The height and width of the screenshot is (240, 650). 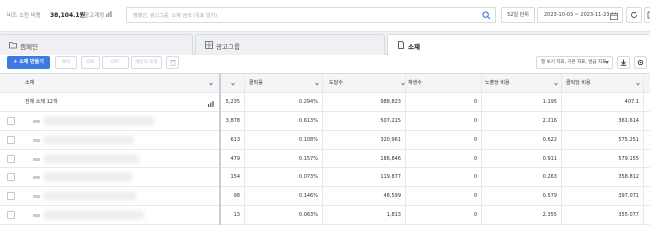 What do you see at coordinates (325, 178) in the screenshot?
I see `table-row: 154 0.073% 119,877 0 0.263 358.812` at bounding box center [325, 178].